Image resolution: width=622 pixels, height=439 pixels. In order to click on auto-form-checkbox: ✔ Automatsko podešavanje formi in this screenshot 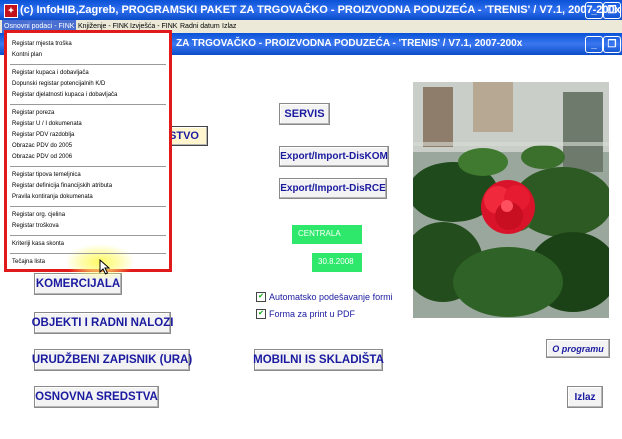, I will do `click(324, 297)`.